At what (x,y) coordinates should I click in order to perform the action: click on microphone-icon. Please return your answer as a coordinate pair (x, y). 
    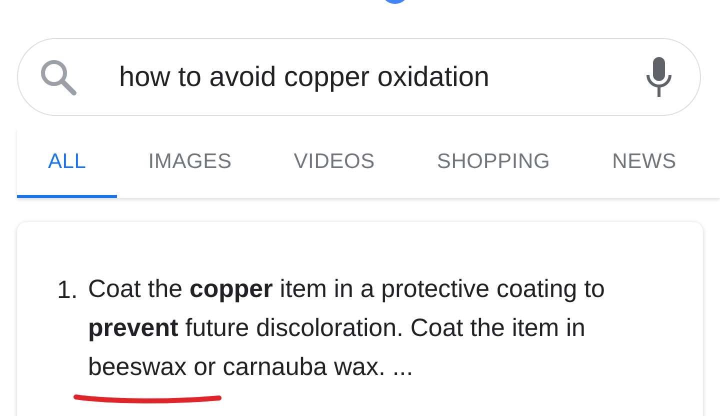
    Looking at the image, I should click on (659, 77).